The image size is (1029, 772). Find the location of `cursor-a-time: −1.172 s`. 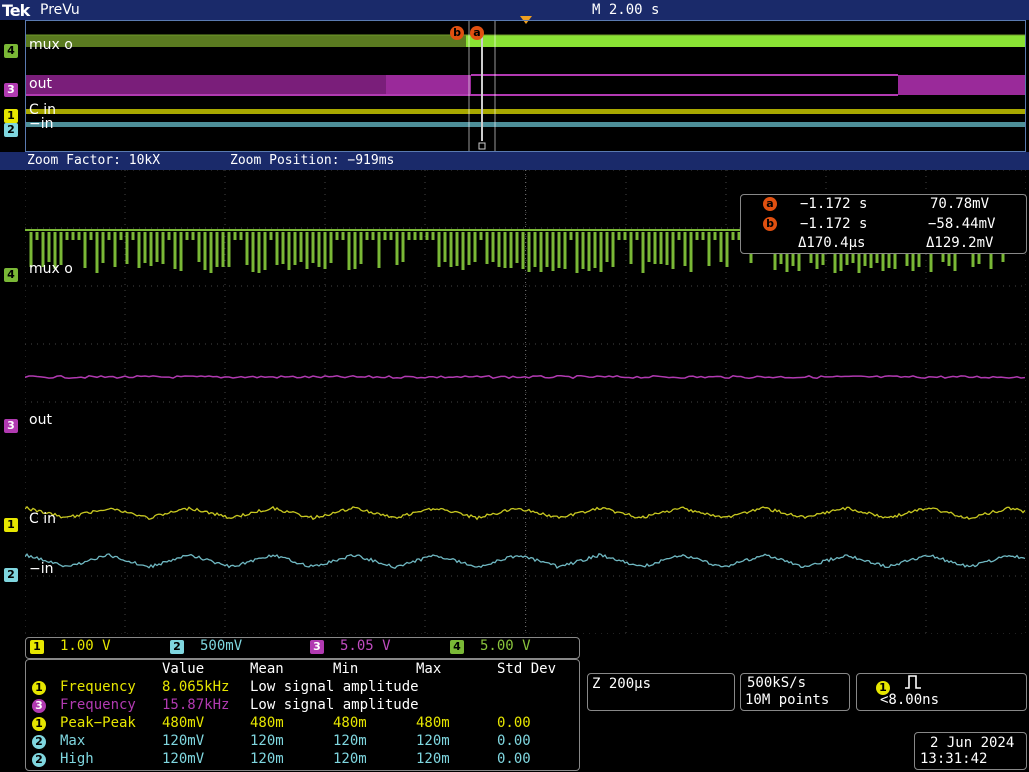

cursor-a-time: −1.172 s is located at coordinates (834, 204).